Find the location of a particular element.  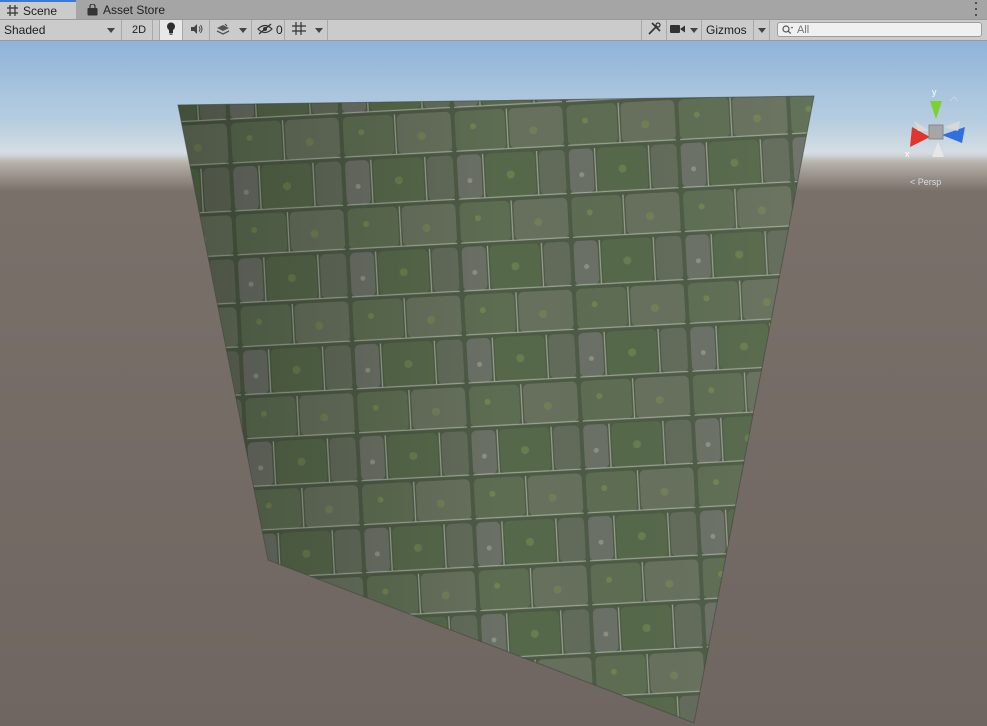

layers-effects-icon is located at coordinates (223, 30).